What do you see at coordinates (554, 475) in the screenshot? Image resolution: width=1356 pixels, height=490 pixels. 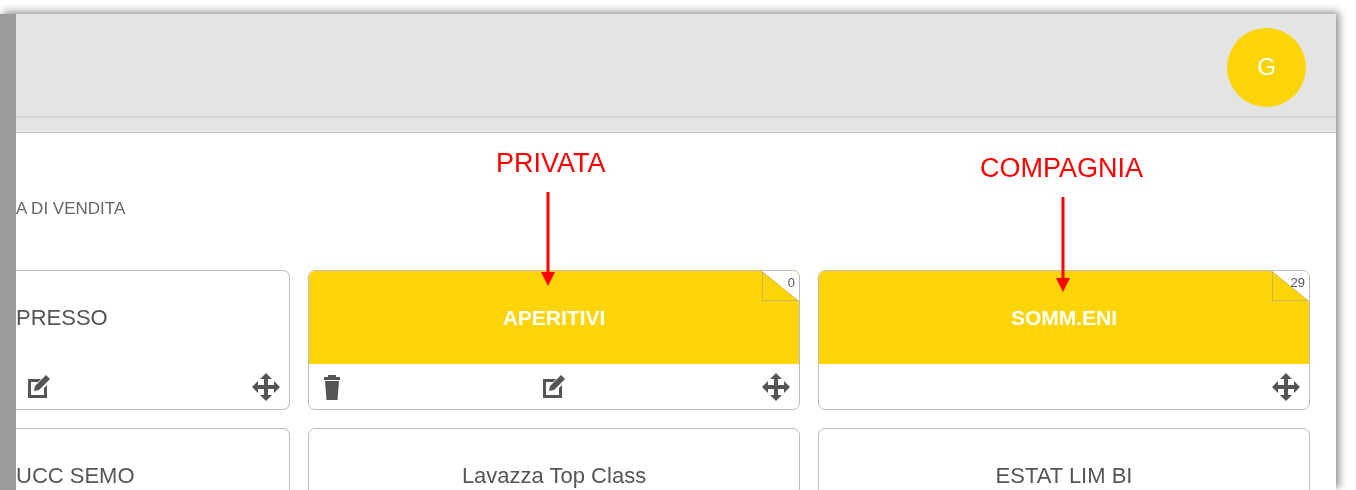 I see `card-title: Lavazza Top Class` at bounding box center [554, 475].